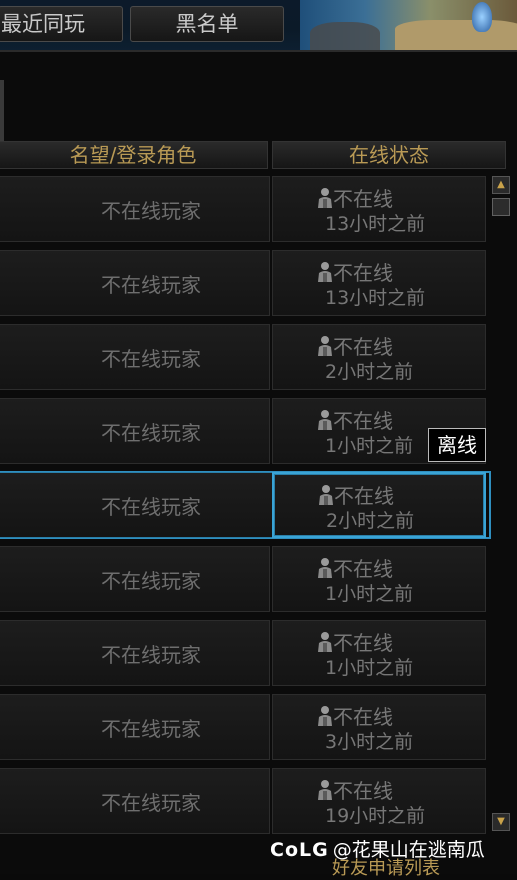  Describe the element at coordinates (501, 822) in the screenshot. I see `scroll-down-icon: ▼` at that location.